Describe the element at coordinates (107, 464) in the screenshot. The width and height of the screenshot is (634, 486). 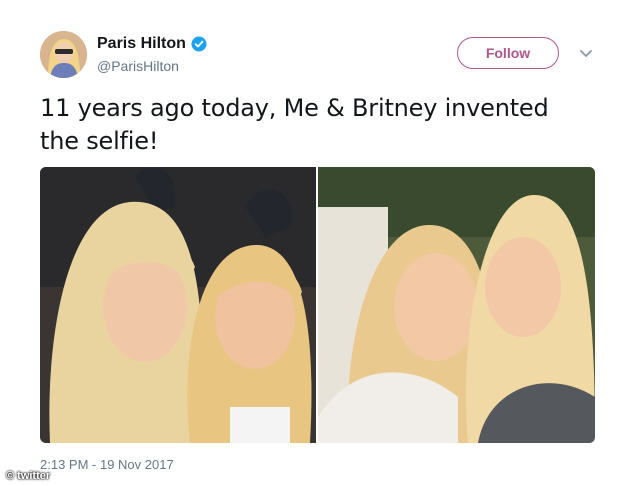
I see `tweet-timestamp: 2:13 PM - 19 Nov 2017` at that location.